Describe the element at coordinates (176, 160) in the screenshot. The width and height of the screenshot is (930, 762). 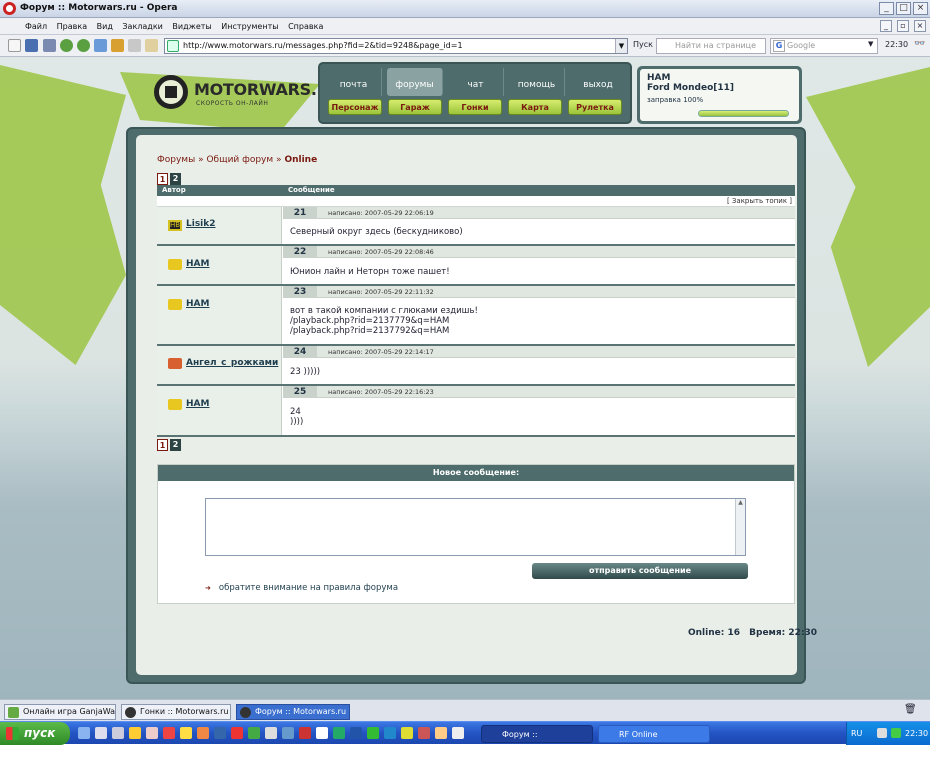
I see `breadcrumb-forums: Форумы` at that location.